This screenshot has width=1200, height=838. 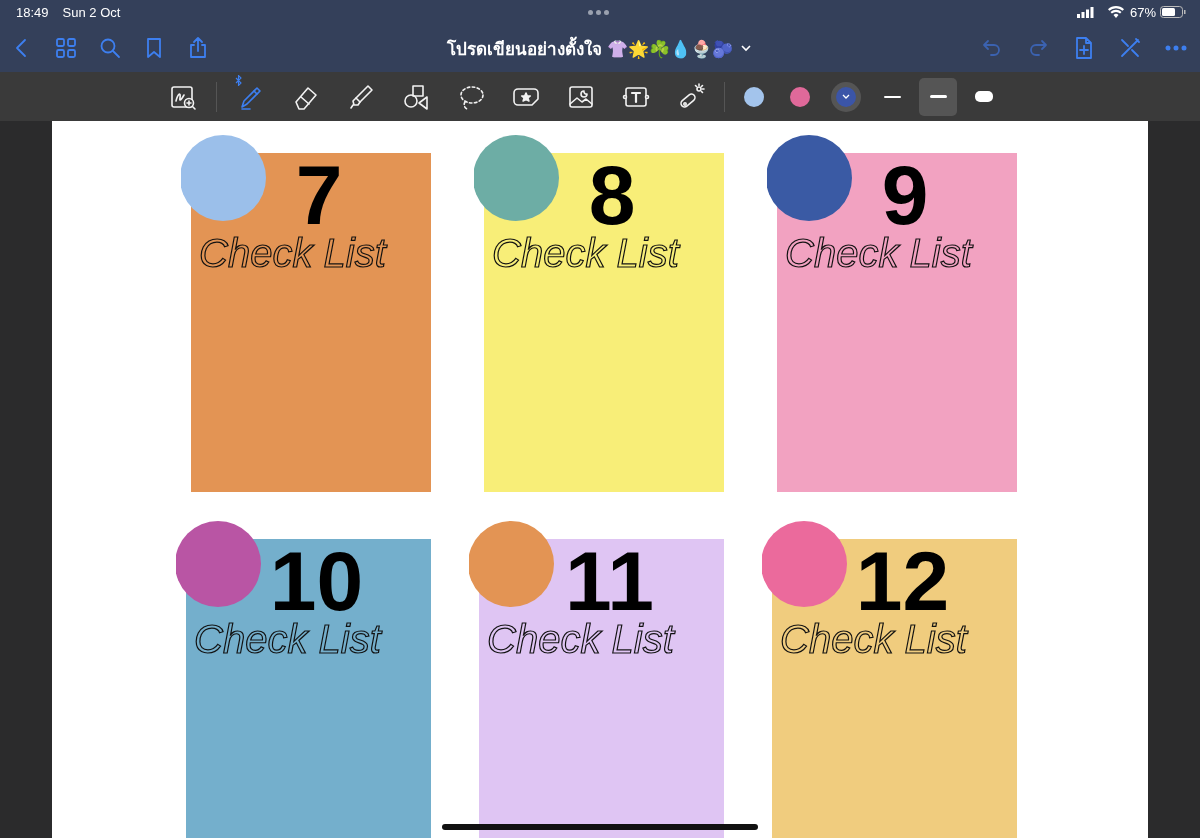 I want to click on battery-percent: 67%, so click(x=1142, y=12).